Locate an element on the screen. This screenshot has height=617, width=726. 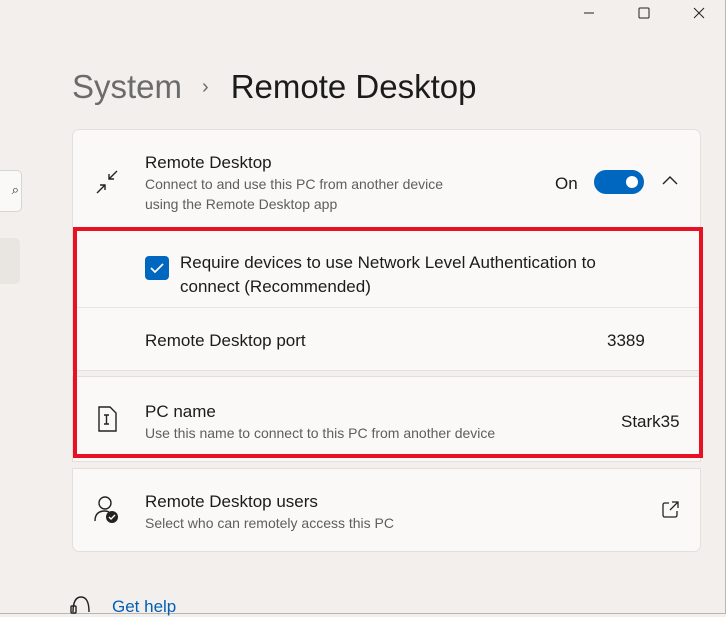
users-description: Select who can remotely access this PC is located at coordinates (269, 523).